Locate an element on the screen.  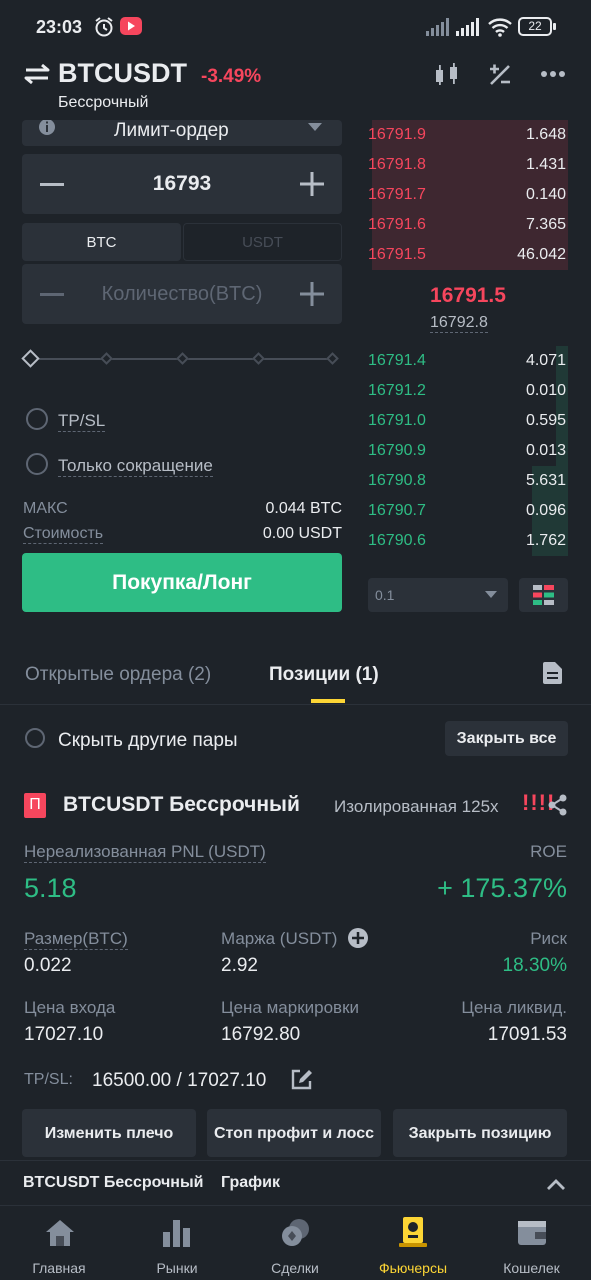
more-icon is located at coordinates (553, 74).